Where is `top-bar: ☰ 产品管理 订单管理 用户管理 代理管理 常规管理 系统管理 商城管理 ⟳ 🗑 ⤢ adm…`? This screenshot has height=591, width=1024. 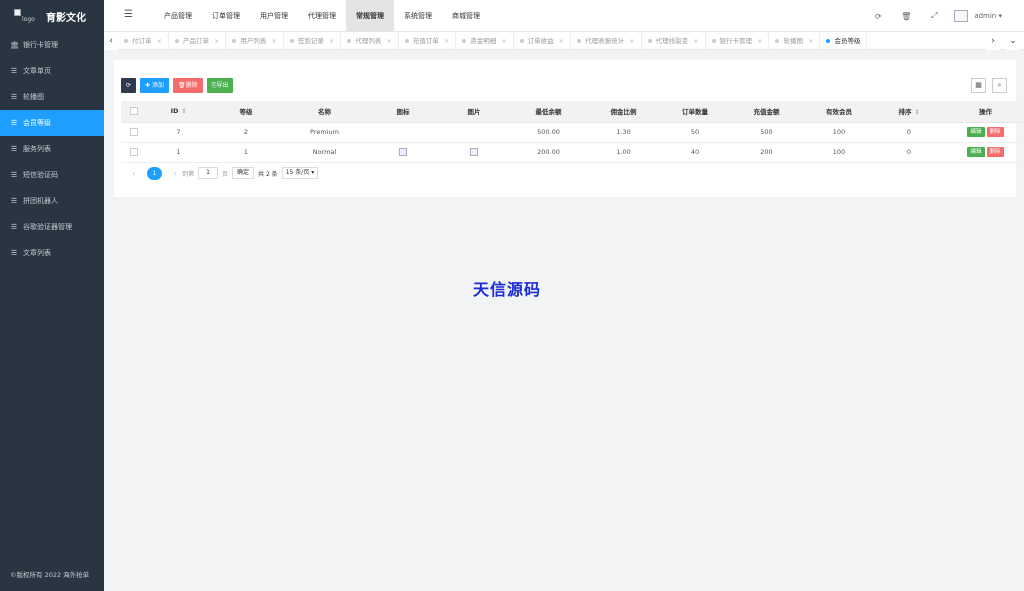 top-bar: ☰ 产品管理 订单管理 用户管理 代理管理 常规管理 系统管理 商城管理 ⟳ 🗑 ⤢ adm… is located at coordinates (564, 16).